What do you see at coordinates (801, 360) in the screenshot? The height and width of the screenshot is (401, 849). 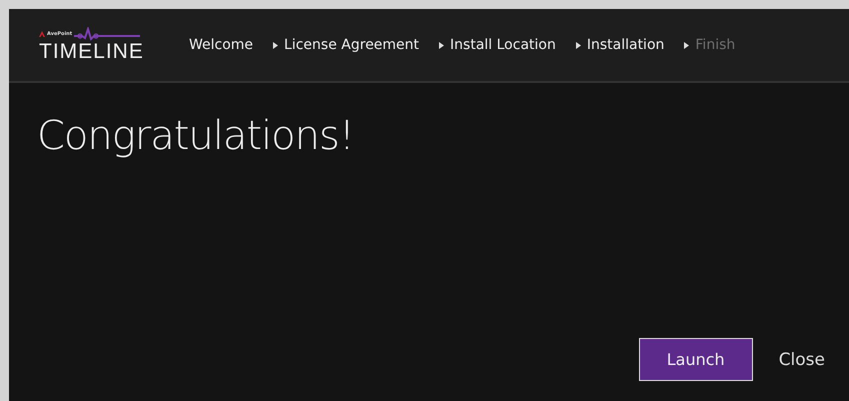 I see `close-button: Close` at bounding box center [801, 360].